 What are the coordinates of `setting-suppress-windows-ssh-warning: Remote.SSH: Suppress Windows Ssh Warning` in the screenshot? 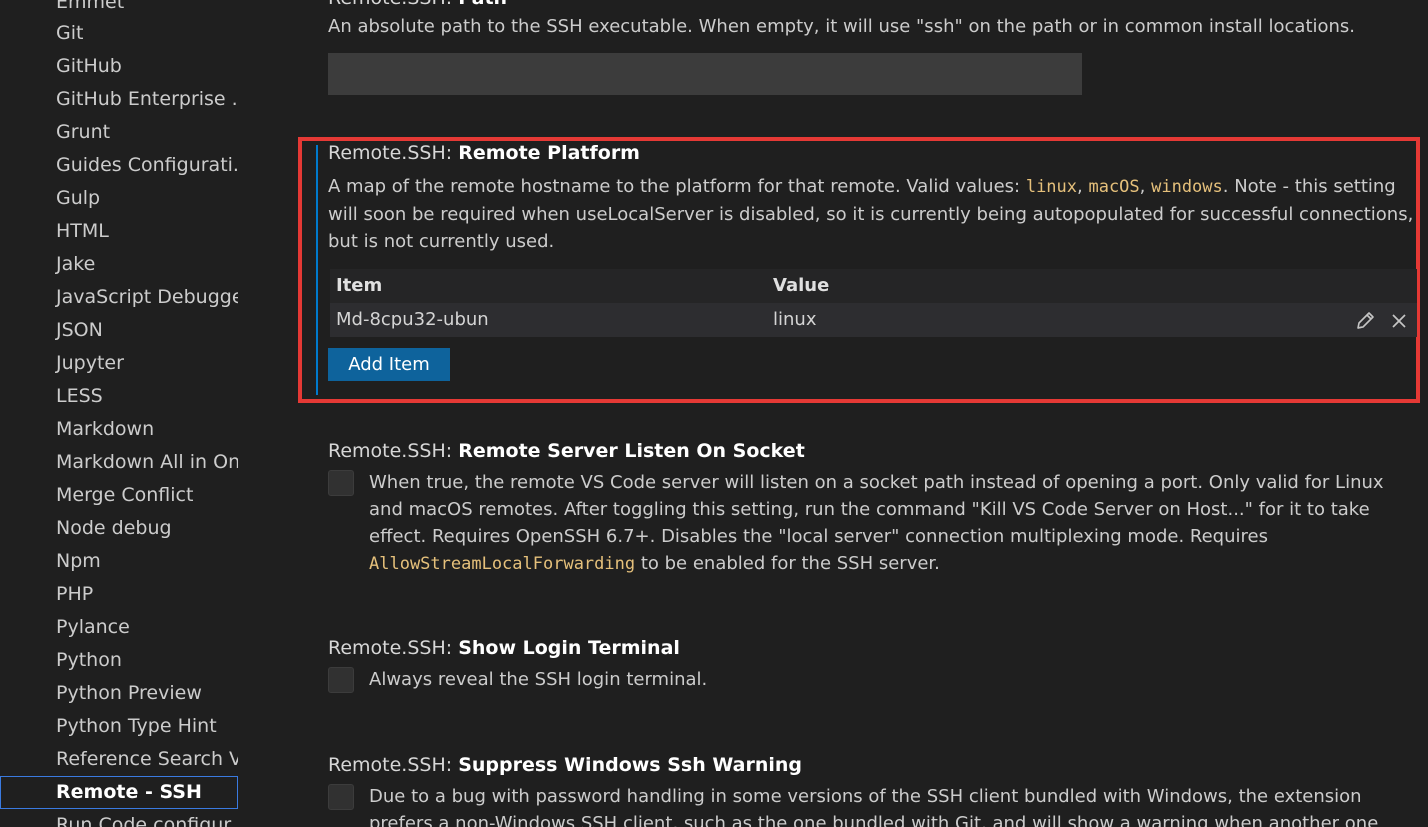 It's located at (870, 765).